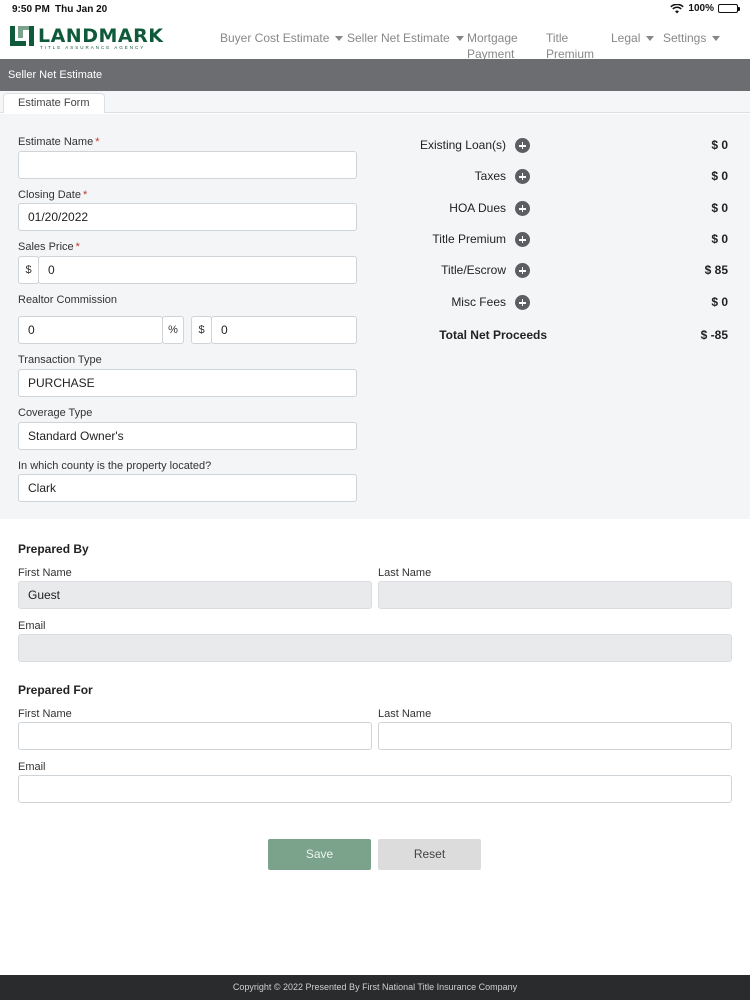 This screenshot has width=750, height=1000. Describe the element at coordinates (173, 330) in the screenshot. I see `percent-suffix: %` at that location.